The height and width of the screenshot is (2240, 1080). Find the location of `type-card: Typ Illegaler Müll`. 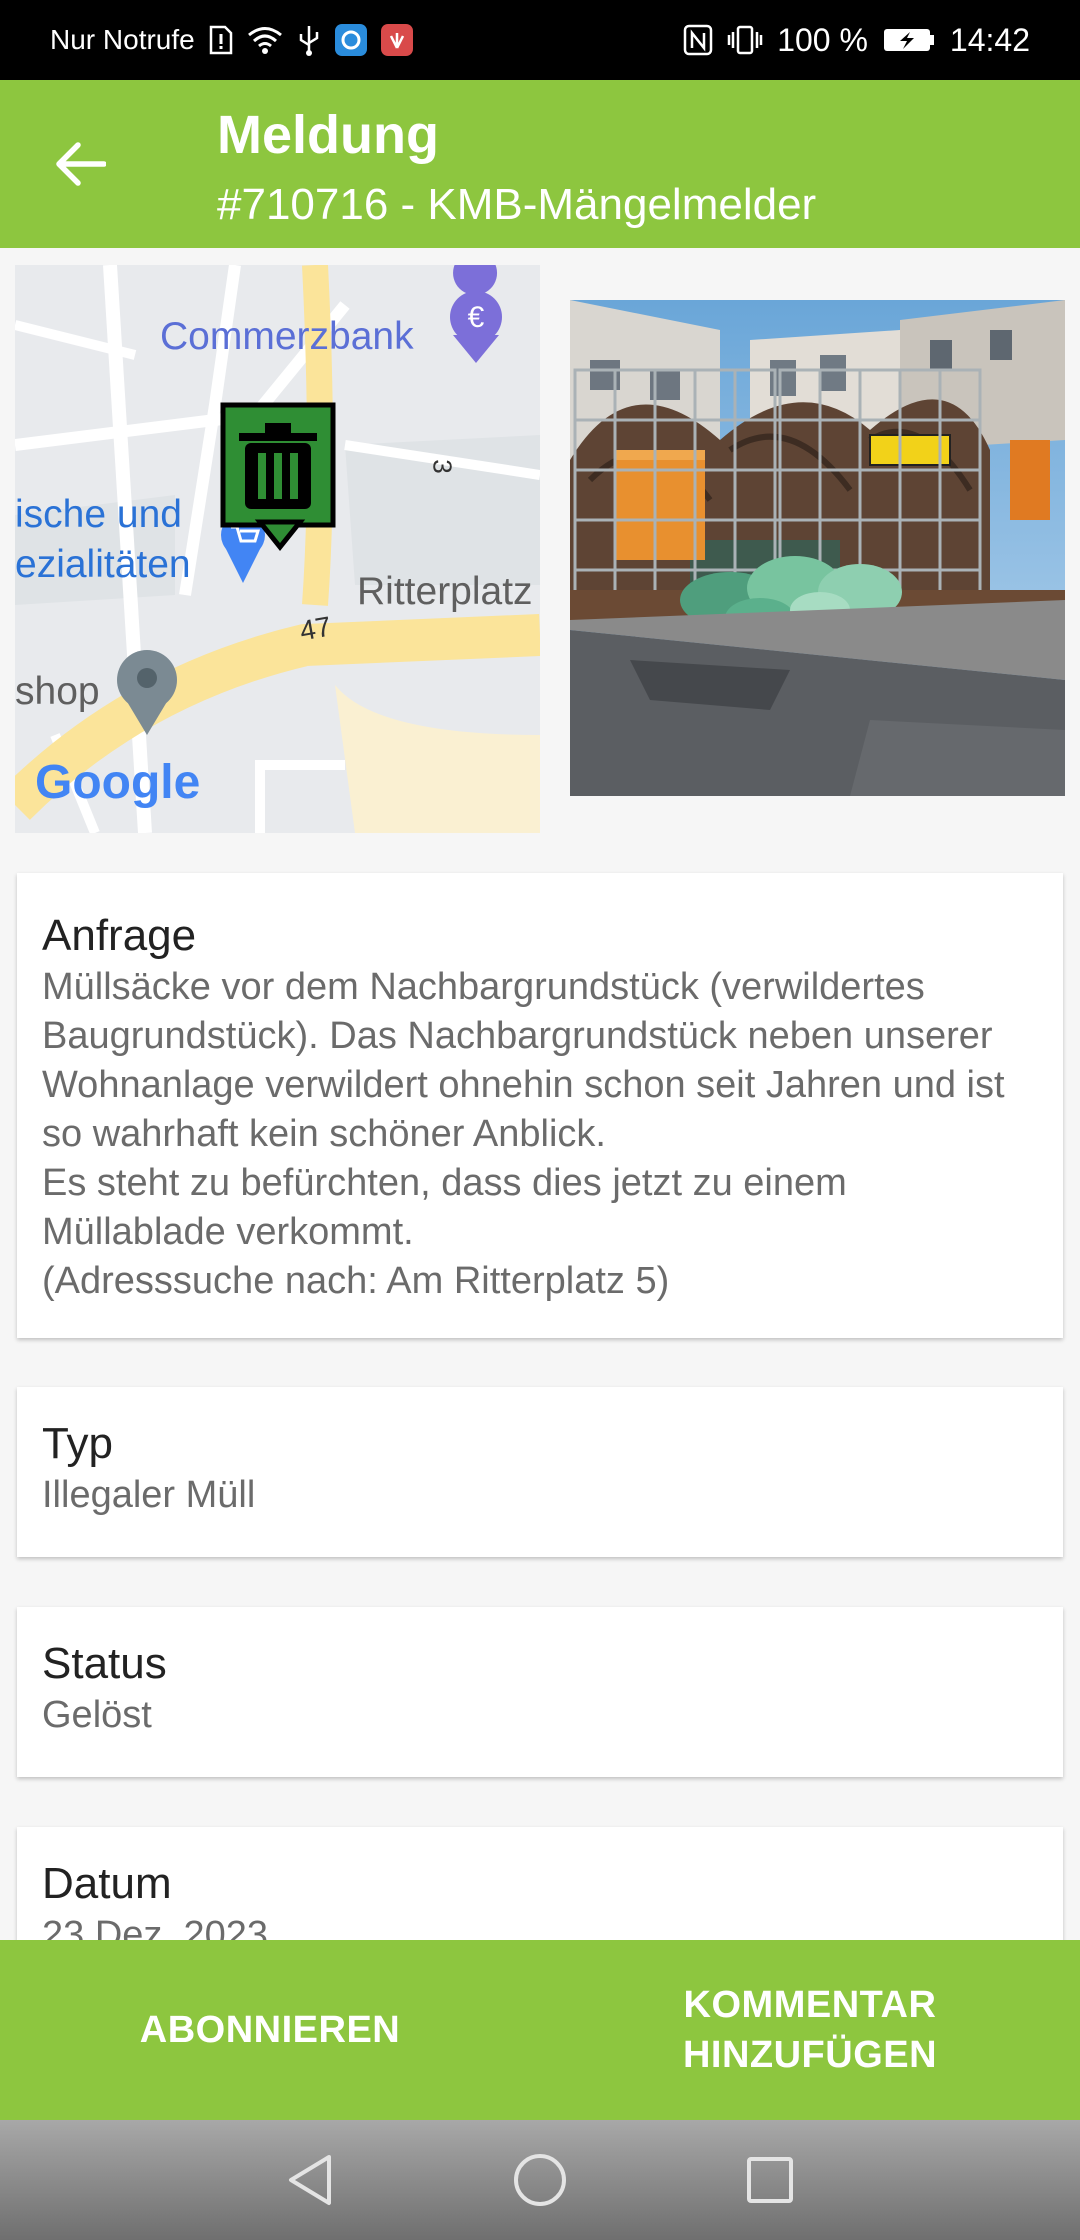

type-card: Typ Illegaler Müll is located at coordinates (540, 1472).